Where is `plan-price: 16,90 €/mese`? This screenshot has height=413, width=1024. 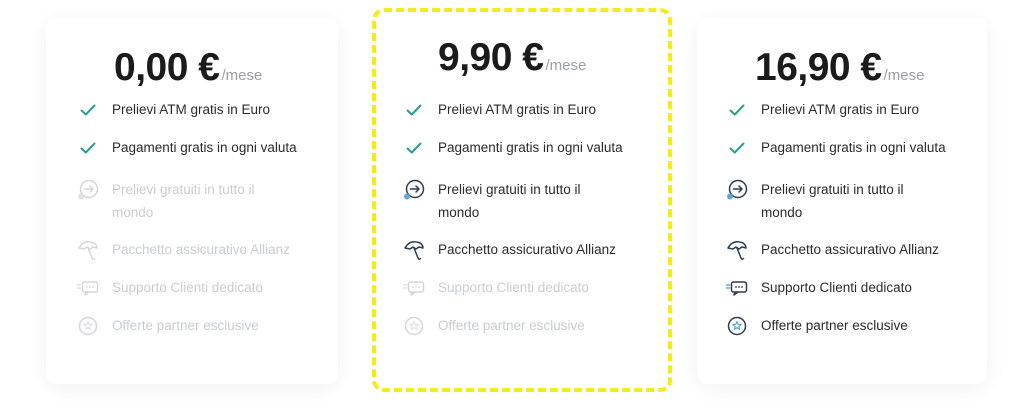
plan-price: 16,90 €/mese is located at coordinates (842, 68).